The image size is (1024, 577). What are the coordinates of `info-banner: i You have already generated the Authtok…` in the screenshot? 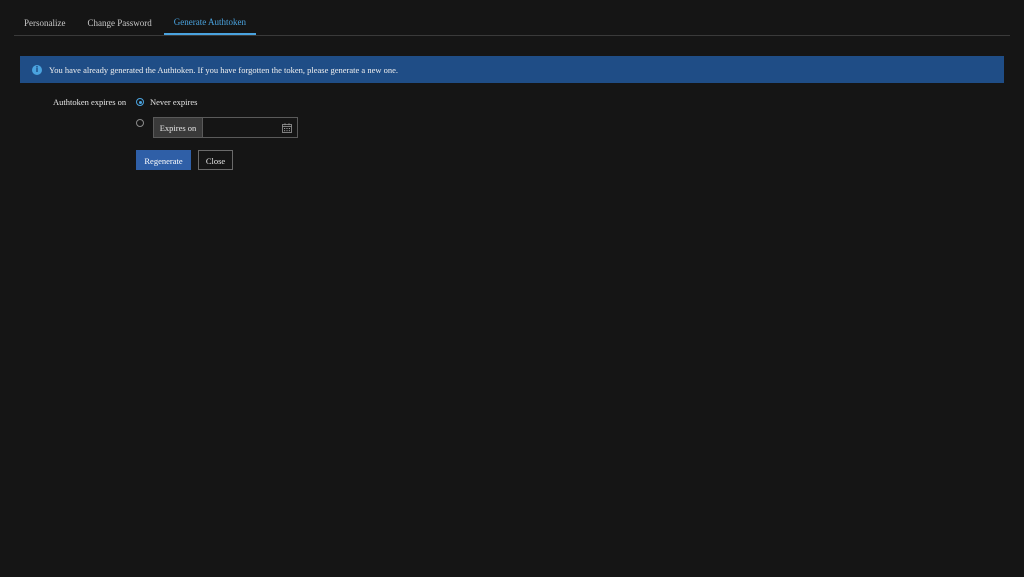 It's located at (512, 69).